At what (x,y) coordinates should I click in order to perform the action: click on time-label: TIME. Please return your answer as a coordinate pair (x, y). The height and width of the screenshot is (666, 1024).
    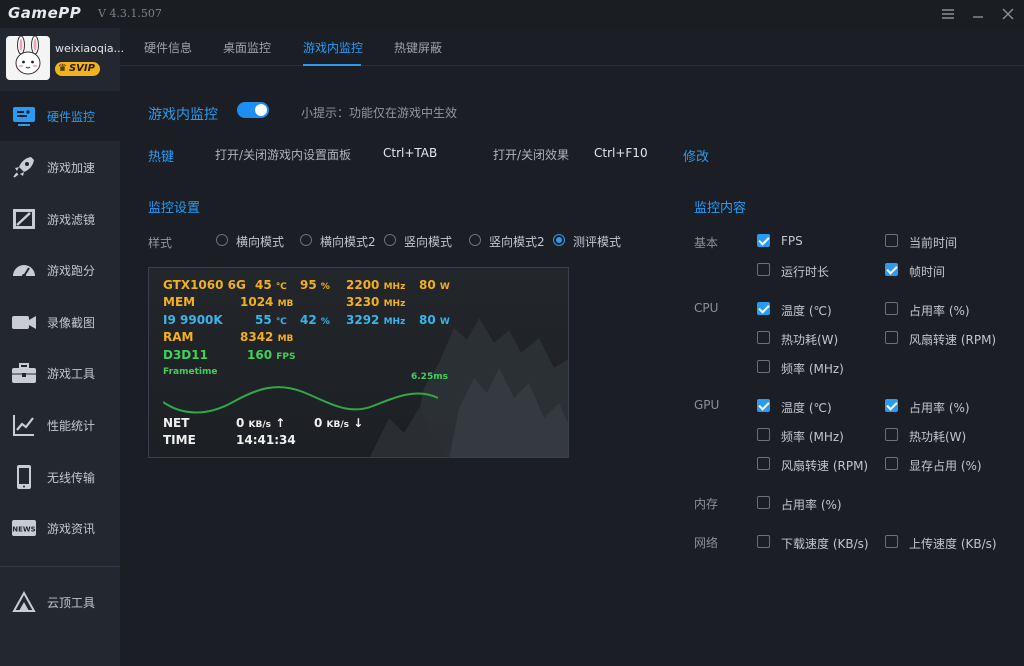
    Looking at the image, I should click on (179, 440).